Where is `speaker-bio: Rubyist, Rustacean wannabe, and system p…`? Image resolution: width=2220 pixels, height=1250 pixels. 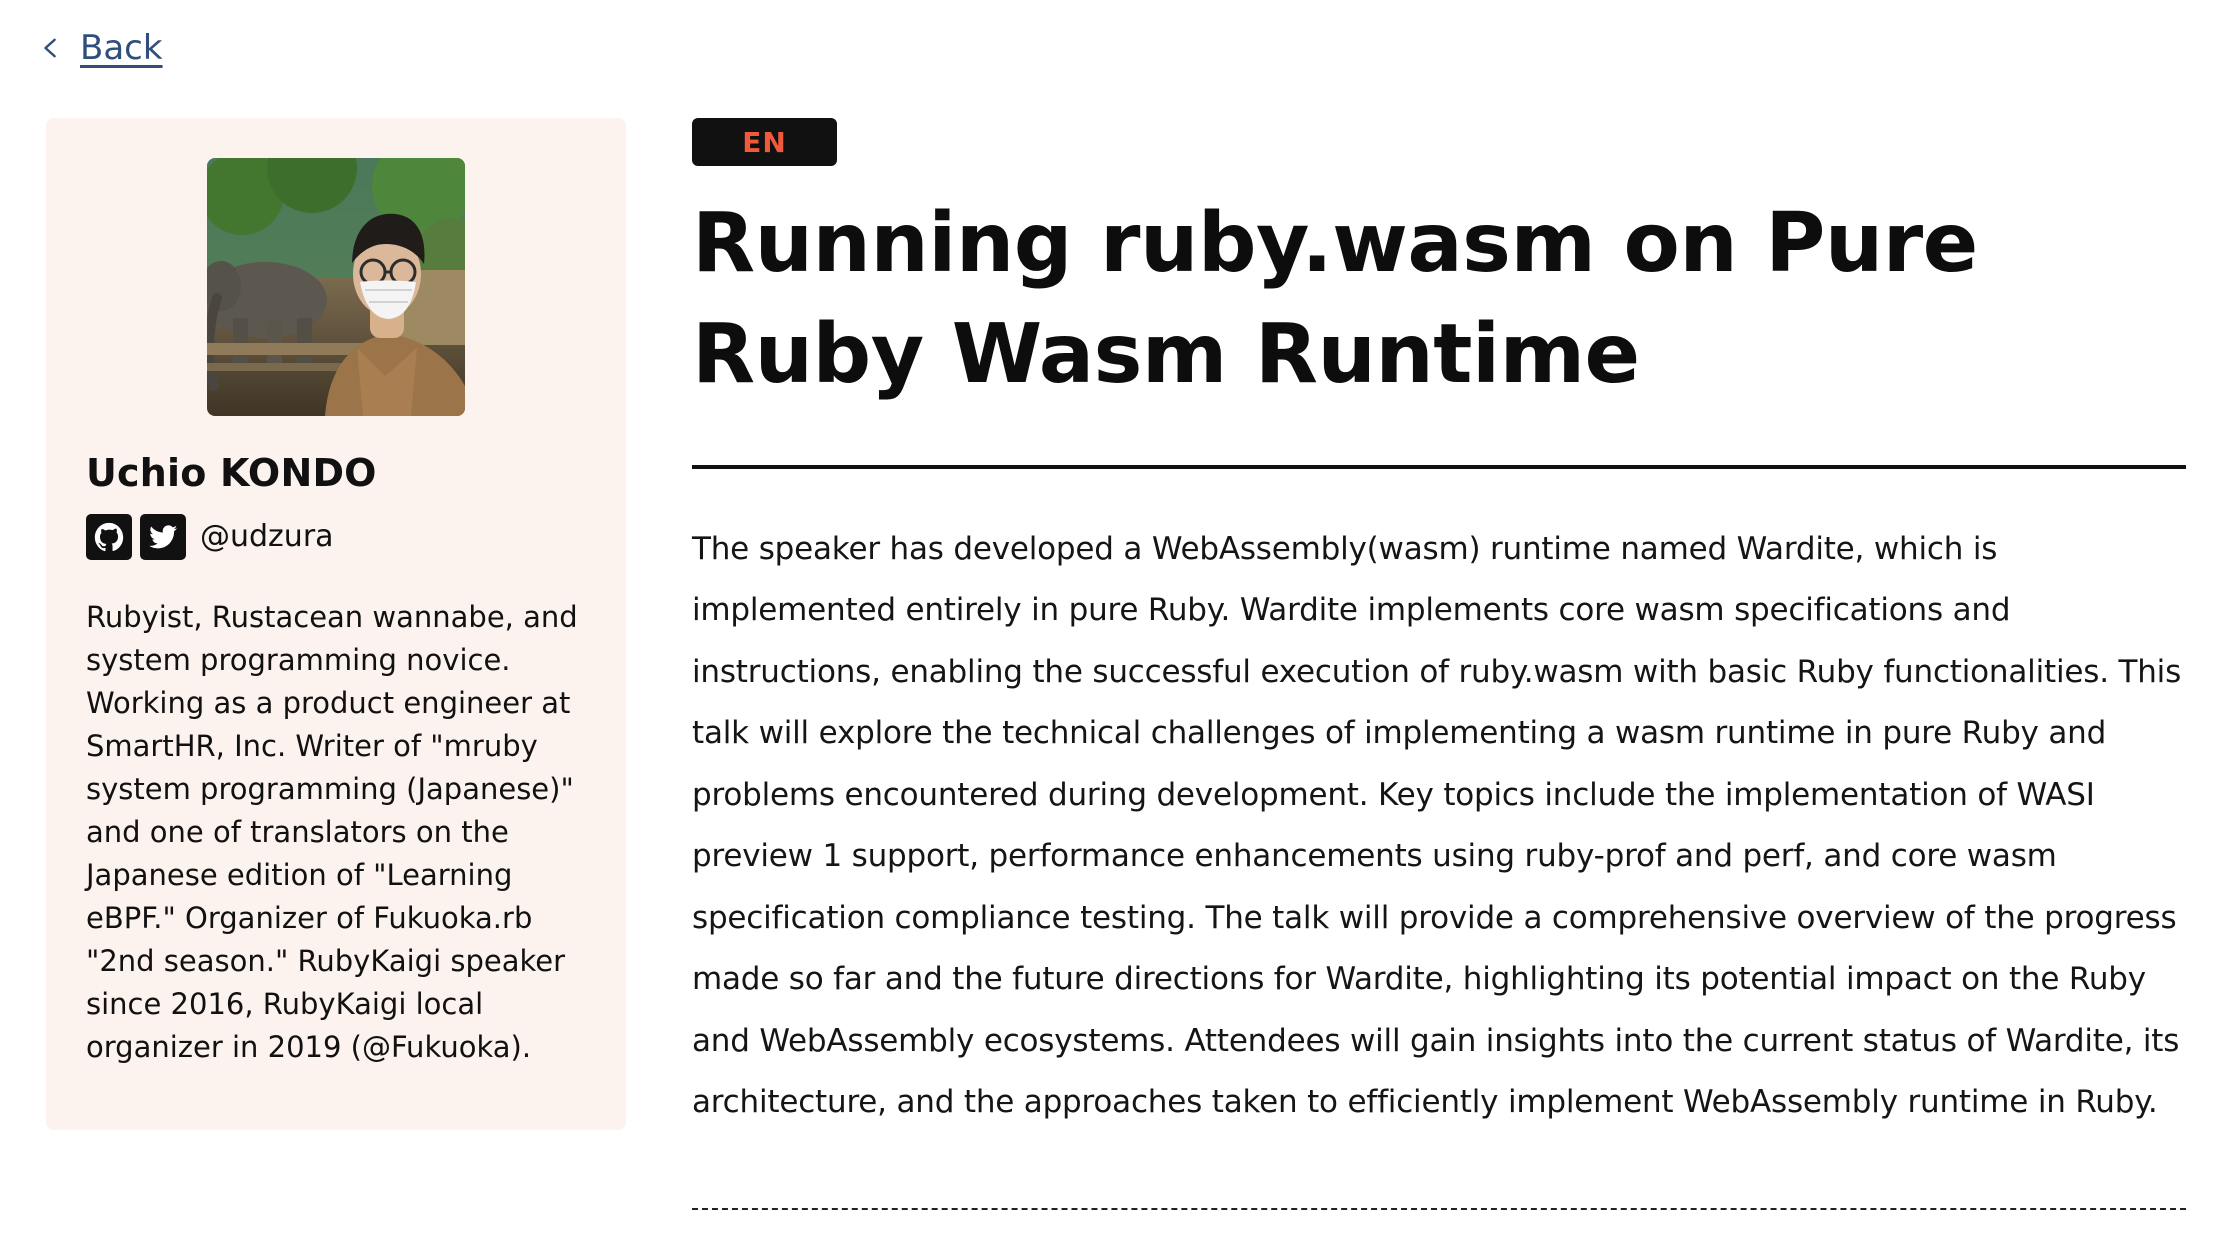 speaker-bio: Rubyist, Rustacean wannabe, and system p… is located at coordinates (332, 831).